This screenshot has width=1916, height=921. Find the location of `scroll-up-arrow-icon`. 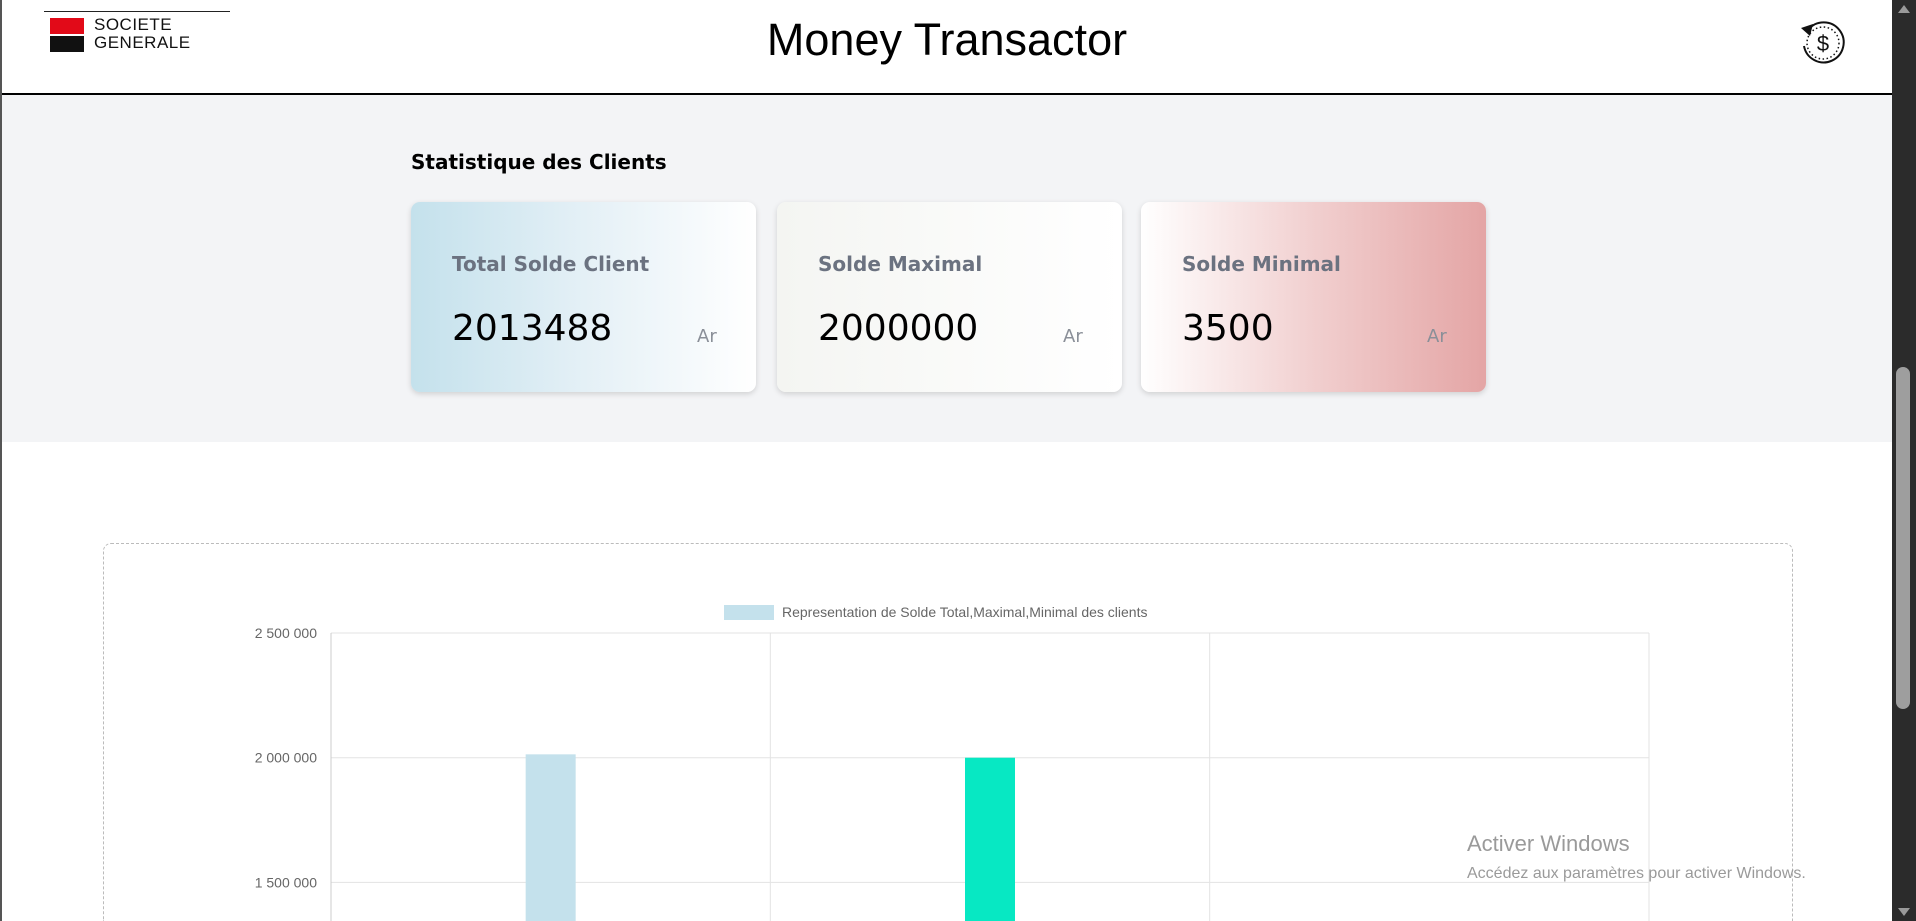

scroll-up-arrow-icon is located at coordinates (1904, 9).